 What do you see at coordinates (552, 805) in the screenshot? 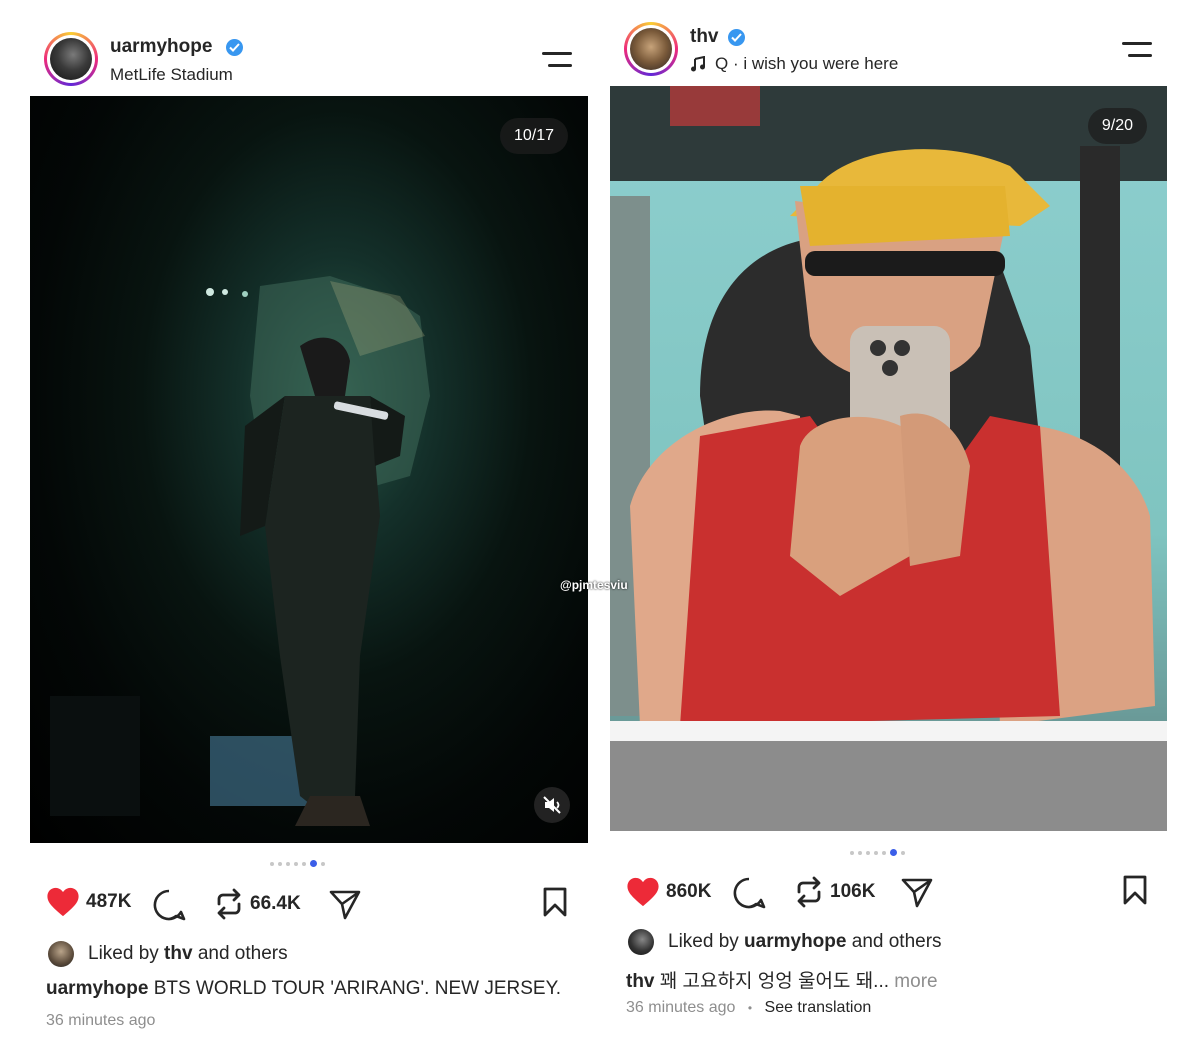
I see `mute-icon` at bounding box center [552, 805].